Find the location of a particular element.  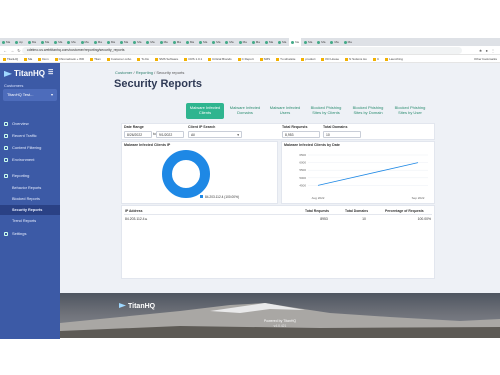

sidebar-sub-trend-reports: Trend Reports is located at coordinates (30, 221).